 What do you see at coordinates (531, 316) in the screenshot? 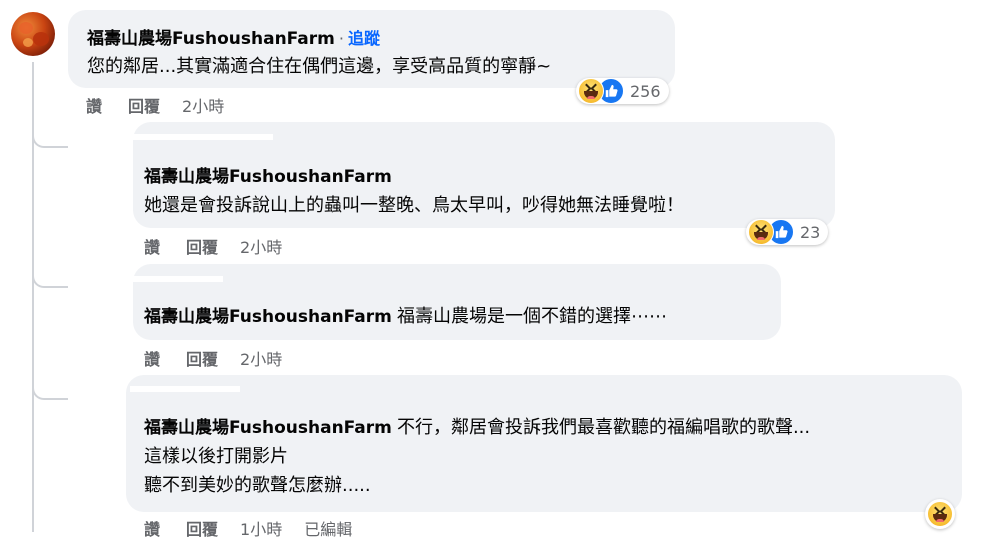
I see `reply-text: 福壽山農場是一個不錯的選擇⋯⋯` at bounding box center [531, 316].